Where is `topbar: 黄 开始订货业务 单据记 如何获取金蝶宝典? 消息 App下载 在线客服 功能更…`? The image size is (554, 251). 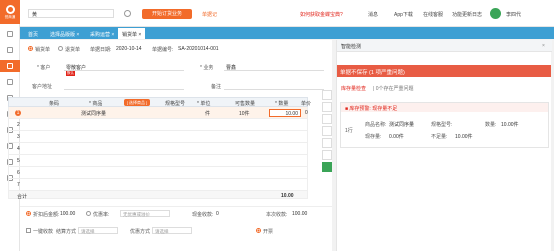 topbar: 黄 开始订货业务 单据记 如何获取金蝶宝典? 消息 App下载 在线客服 功能更… is located at coordinates (287, 13).